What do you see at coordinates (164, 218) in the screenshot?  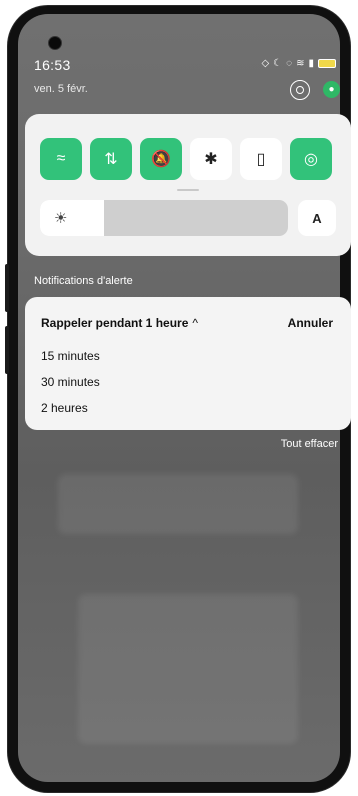 I see `brightness-slider: ☀` at bounding box center [164, 218].